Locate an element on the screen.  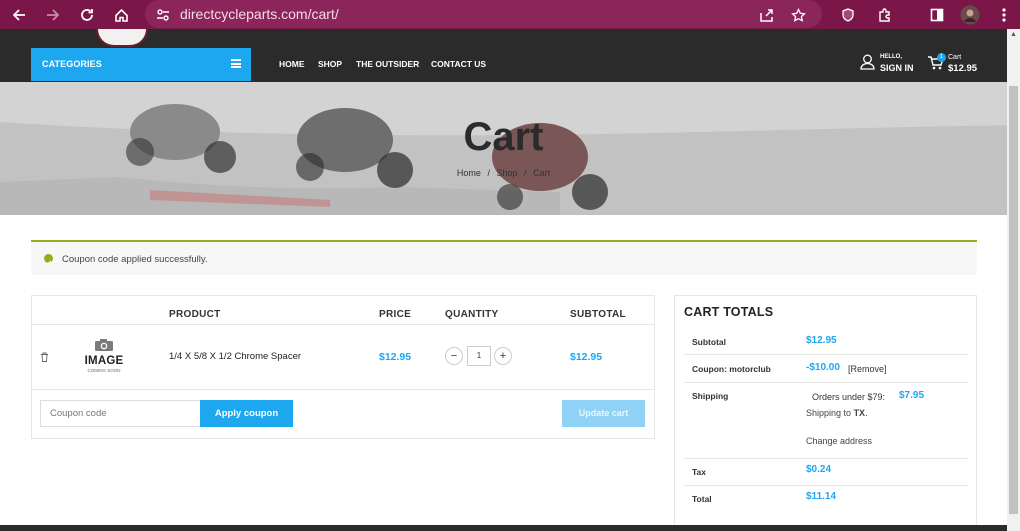
tax-label: Tax is located at coordinates (699, 472).